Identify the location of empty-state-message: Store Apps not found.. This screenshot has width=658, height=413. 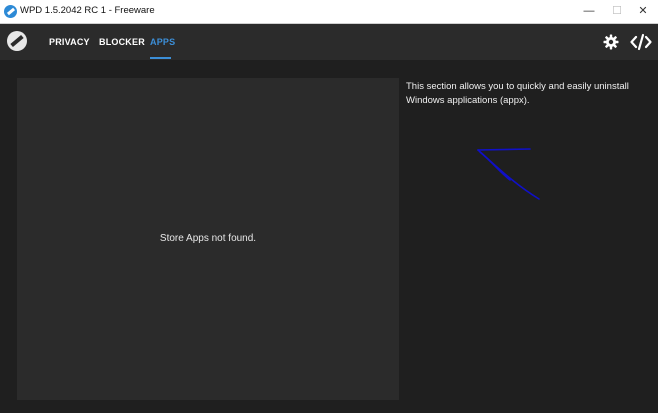
(208, 238).